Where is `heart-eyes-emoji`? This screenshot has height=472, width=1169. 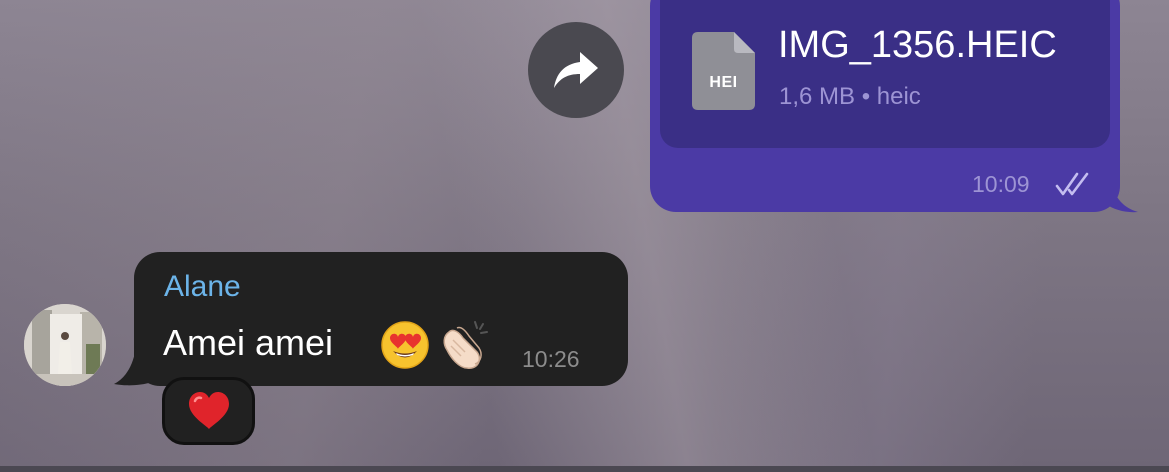
heart-eyes-emoji is located at coordinates (405, 345).